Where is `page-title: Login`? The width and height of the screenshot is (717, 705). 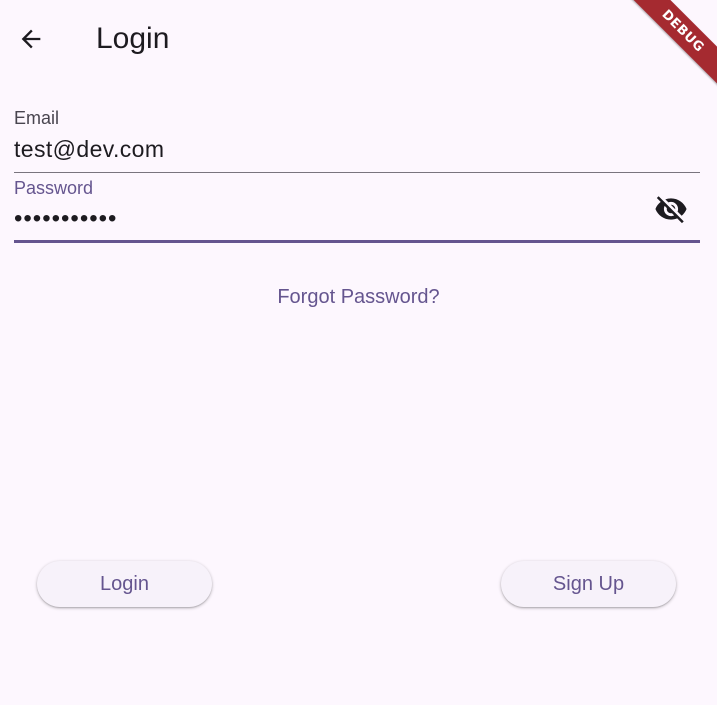
page-title: Login is located at coordinates (133, 38).